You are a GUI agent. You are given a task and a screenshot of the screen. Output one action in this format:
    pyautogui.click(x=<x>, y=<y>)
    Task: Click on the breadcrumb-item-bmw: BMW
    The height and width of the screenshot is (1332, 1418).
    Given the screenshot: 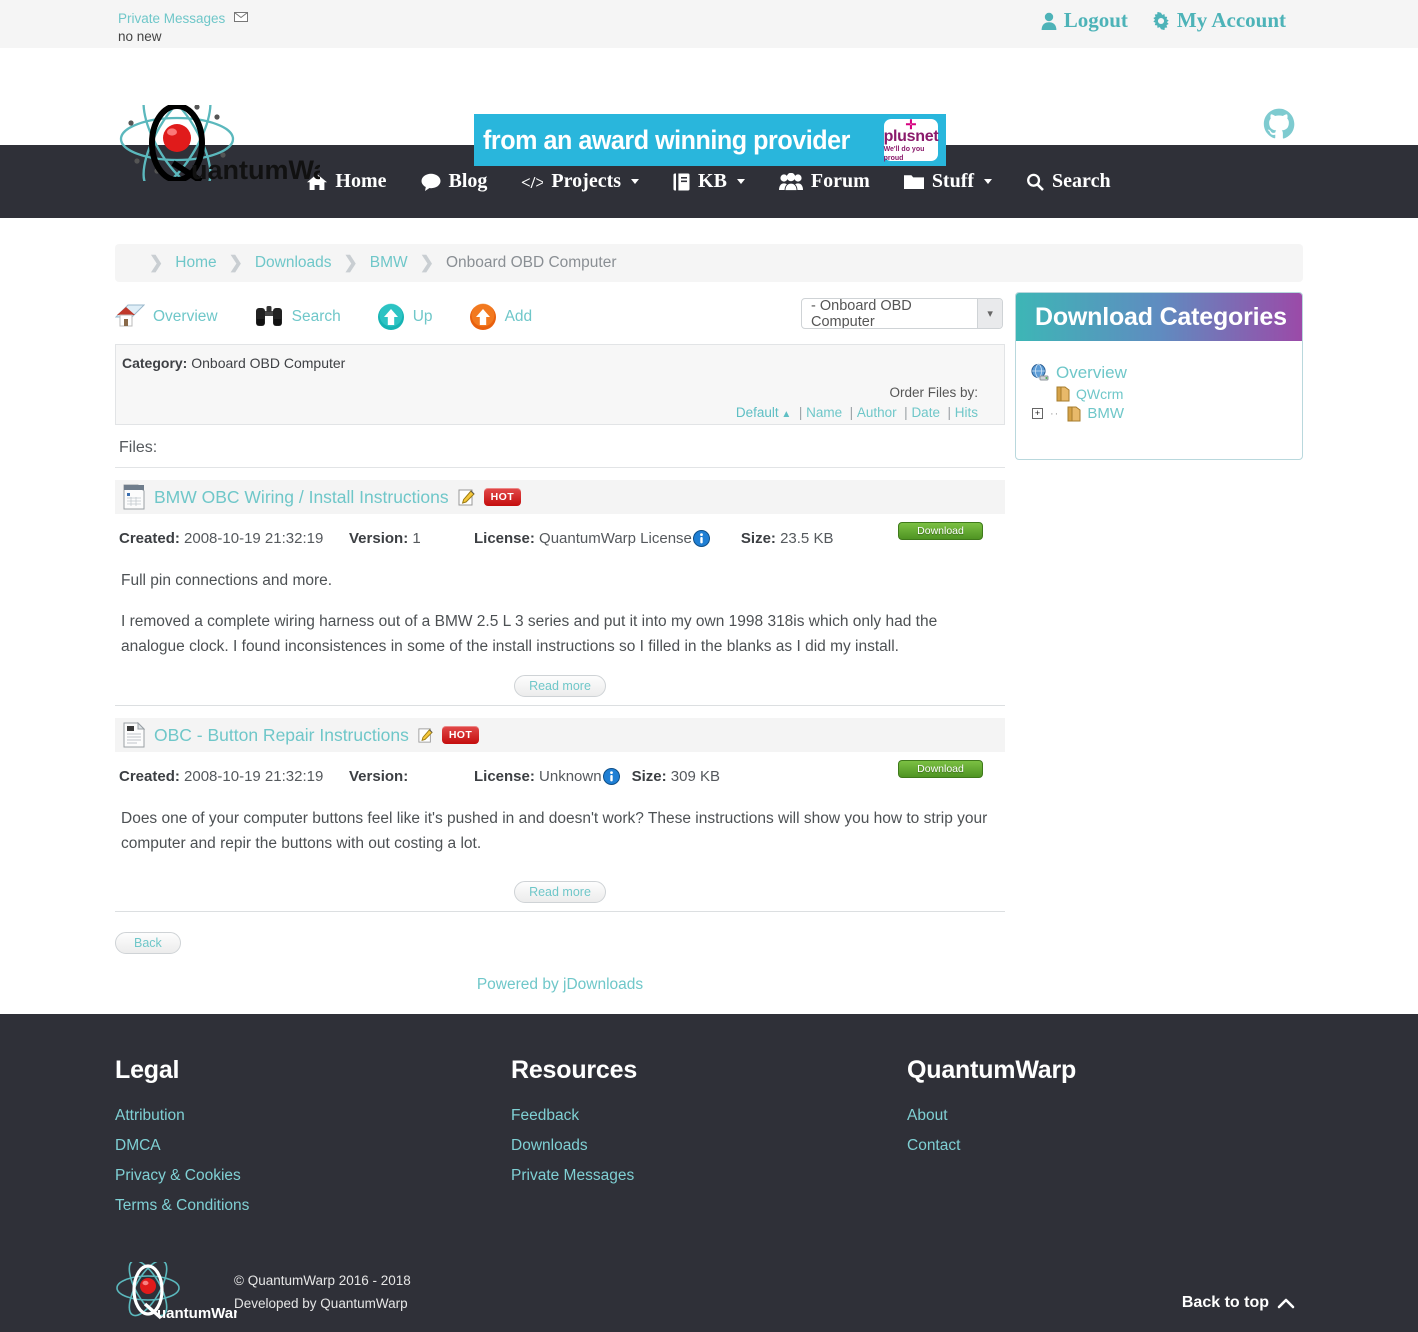 What is the action you would take?
    pyautogui.click(x=389, y=263)
    